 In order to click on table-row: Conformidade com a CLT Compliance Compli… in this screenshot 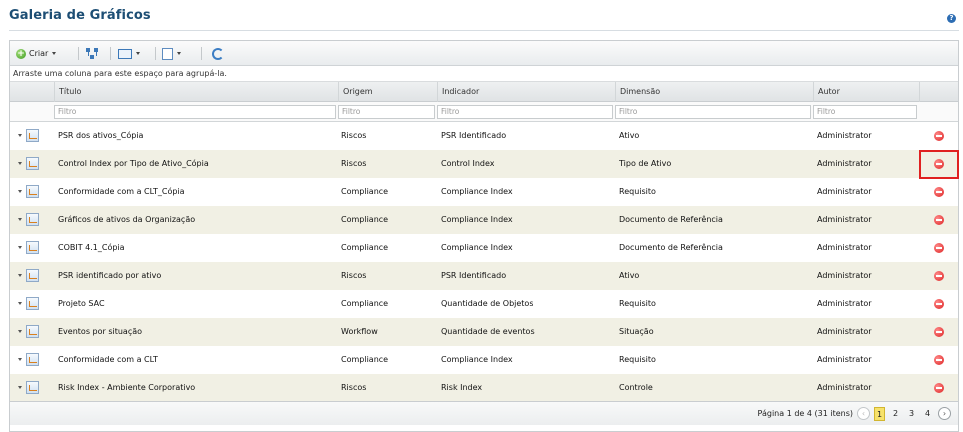, I will do `click(484, 360)`.